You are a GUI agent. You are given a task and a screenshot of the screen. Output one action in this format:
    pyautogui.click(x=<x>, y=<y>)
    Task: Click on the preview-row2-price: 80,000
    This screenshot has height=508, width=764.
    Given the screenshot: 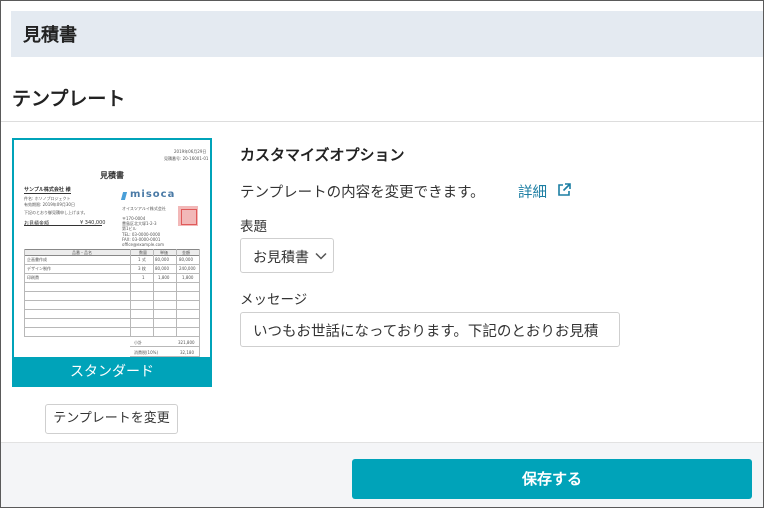 What is the action you would take?
    pyautogui.click(x=162, y=268)
    